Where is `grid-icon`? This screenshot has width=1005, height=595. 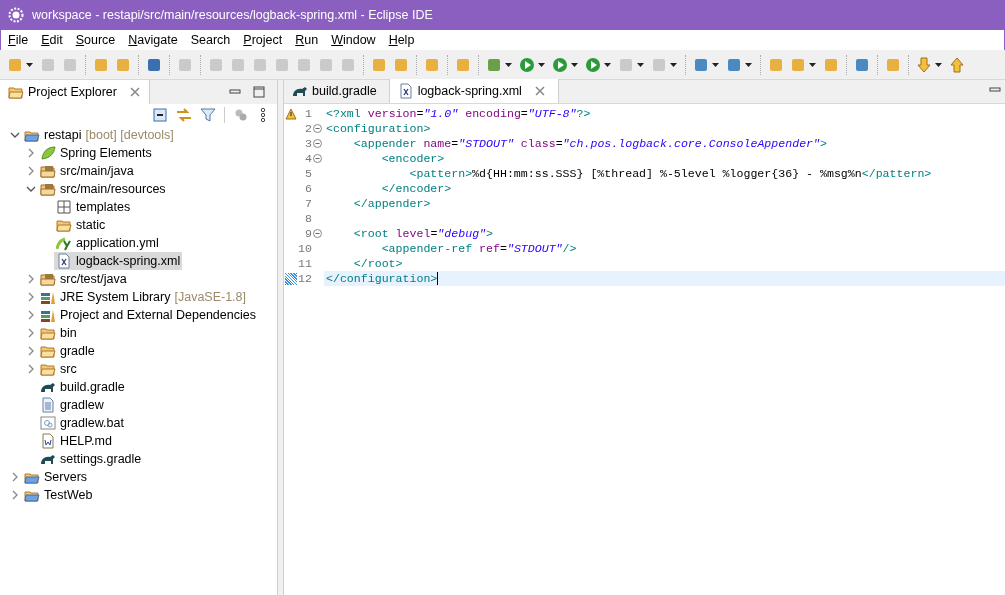
grid-icon is located at coordinates (64, 207).